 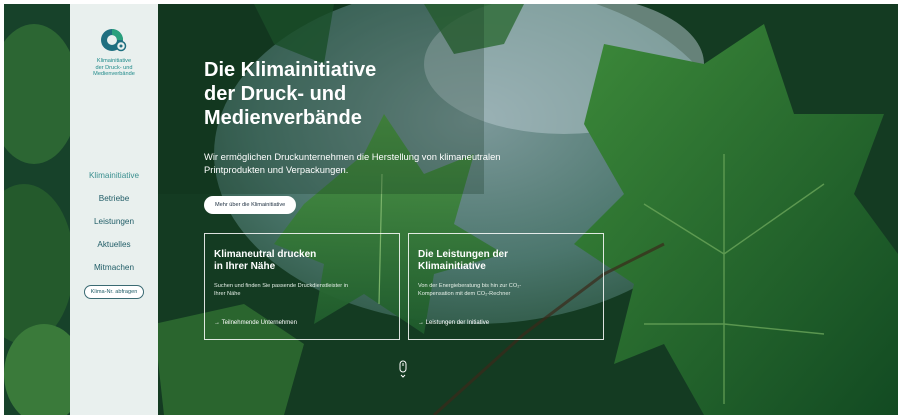 I want to click on participating-companies-link: → Teilnehmende Unternehmen, so click(x=255, y=323).